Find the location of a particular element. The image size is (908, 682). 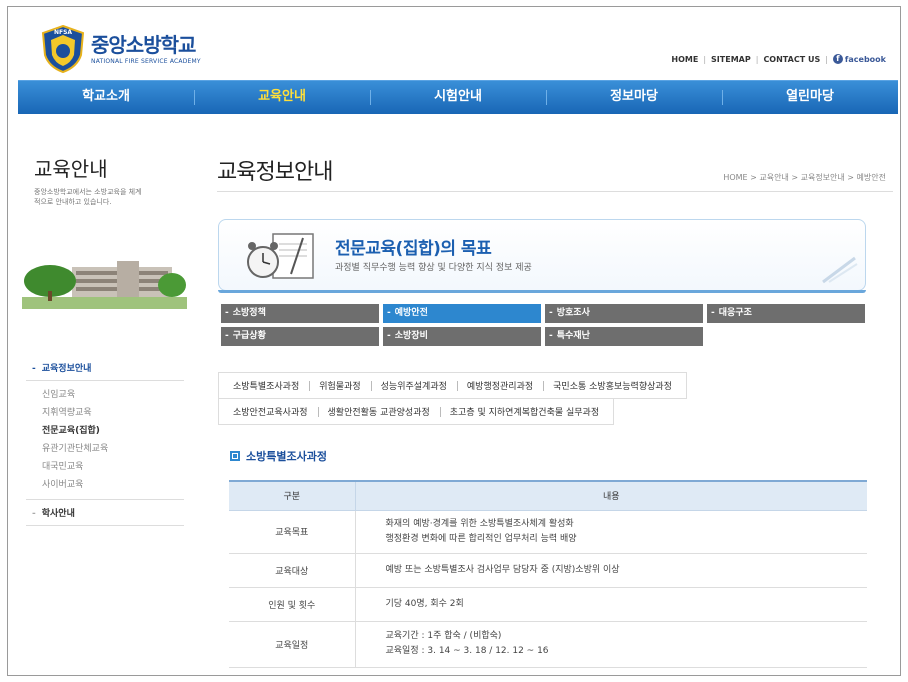

tab-label: 방호조사 is located at coordinates (573, 313).